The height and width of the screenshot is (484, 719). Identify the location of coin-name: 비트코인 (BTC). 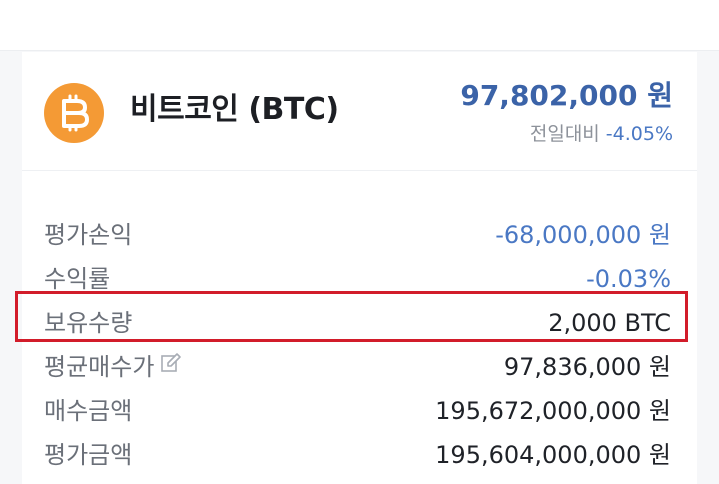
(234, 109).